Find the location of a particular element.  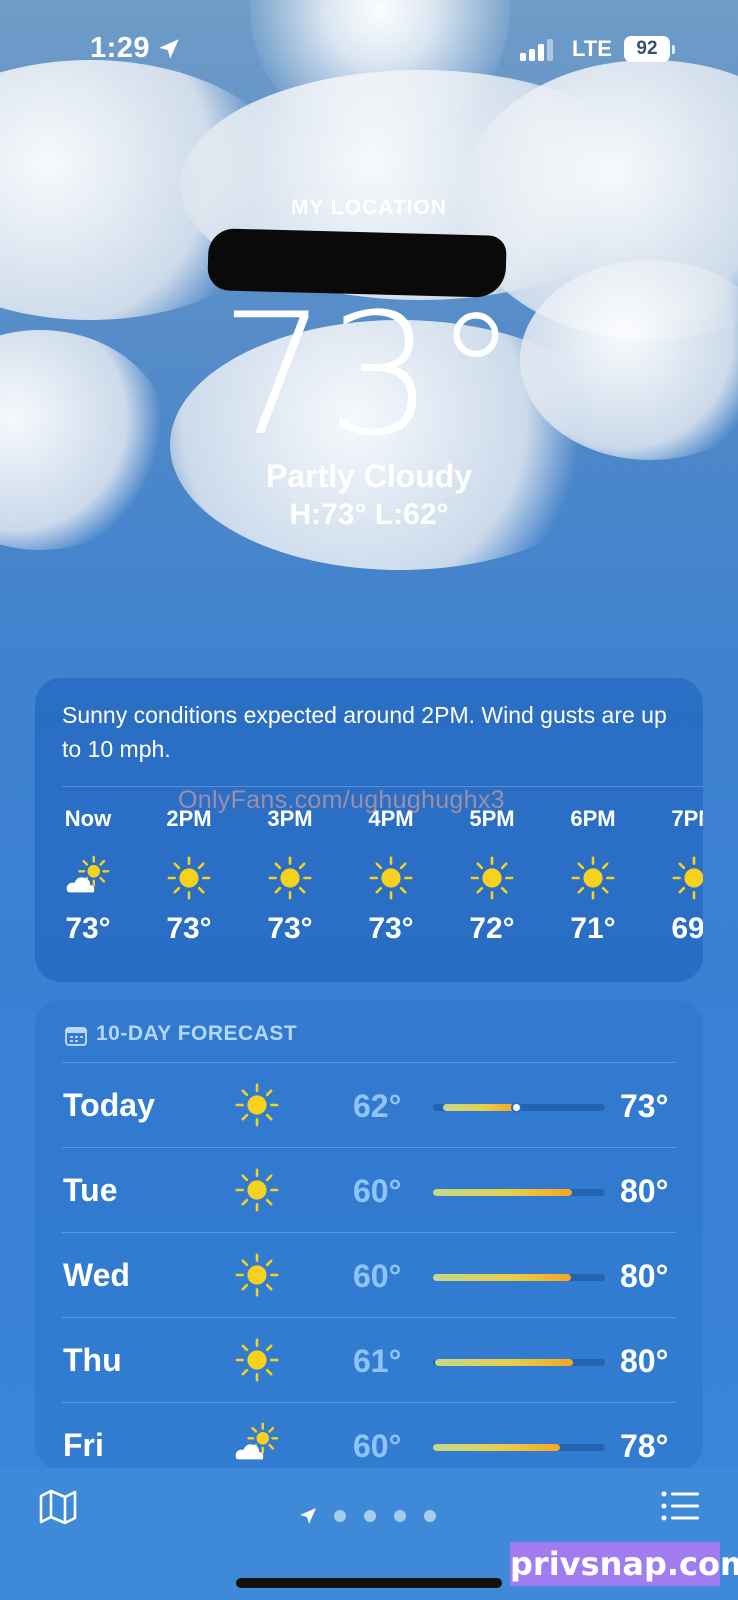

cellular-signal-icon is located at coordinates (536, 50).